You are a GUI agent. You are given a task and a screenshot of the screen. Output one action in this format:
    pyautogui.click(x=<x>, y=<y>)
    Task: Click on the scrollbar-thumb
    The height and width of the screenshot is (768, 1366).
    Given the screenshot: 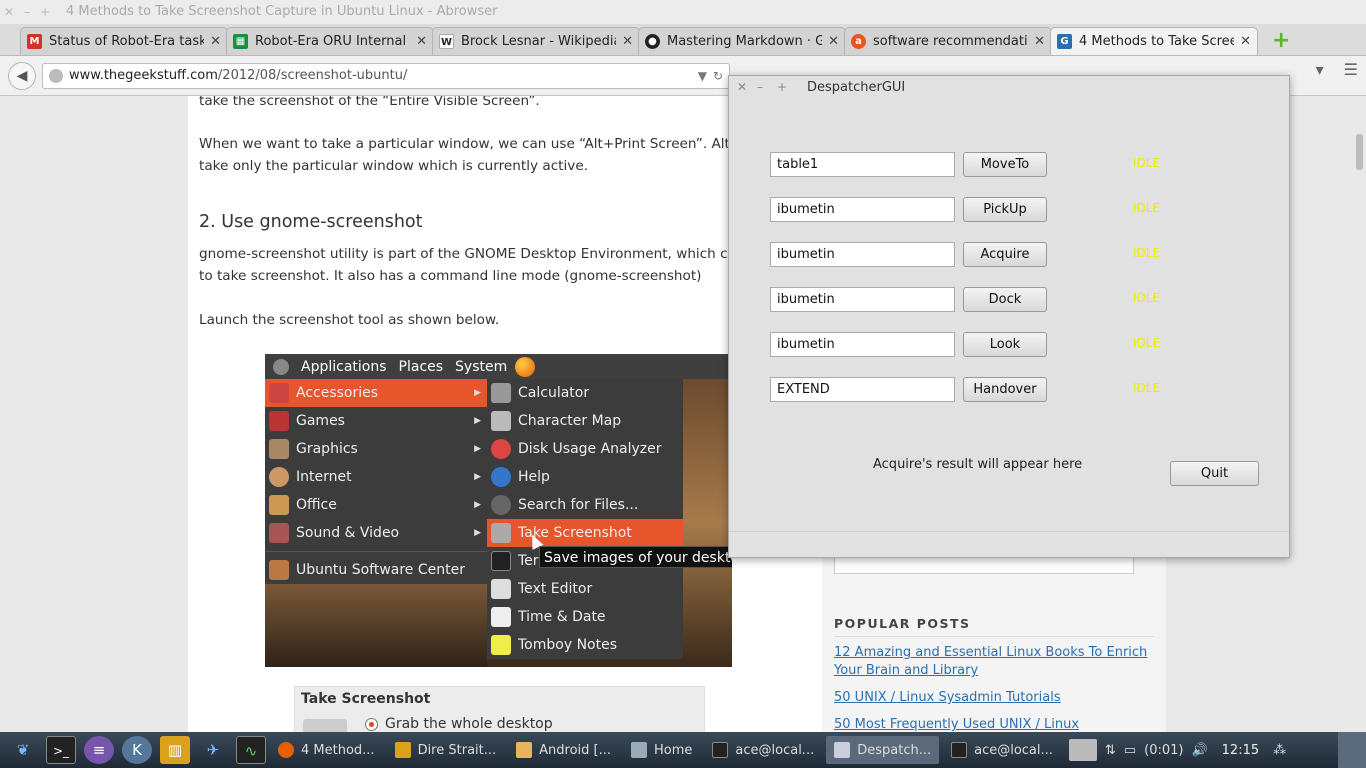 What is the action you would take?
    pyautogui.click(x=1359, y=152)
    